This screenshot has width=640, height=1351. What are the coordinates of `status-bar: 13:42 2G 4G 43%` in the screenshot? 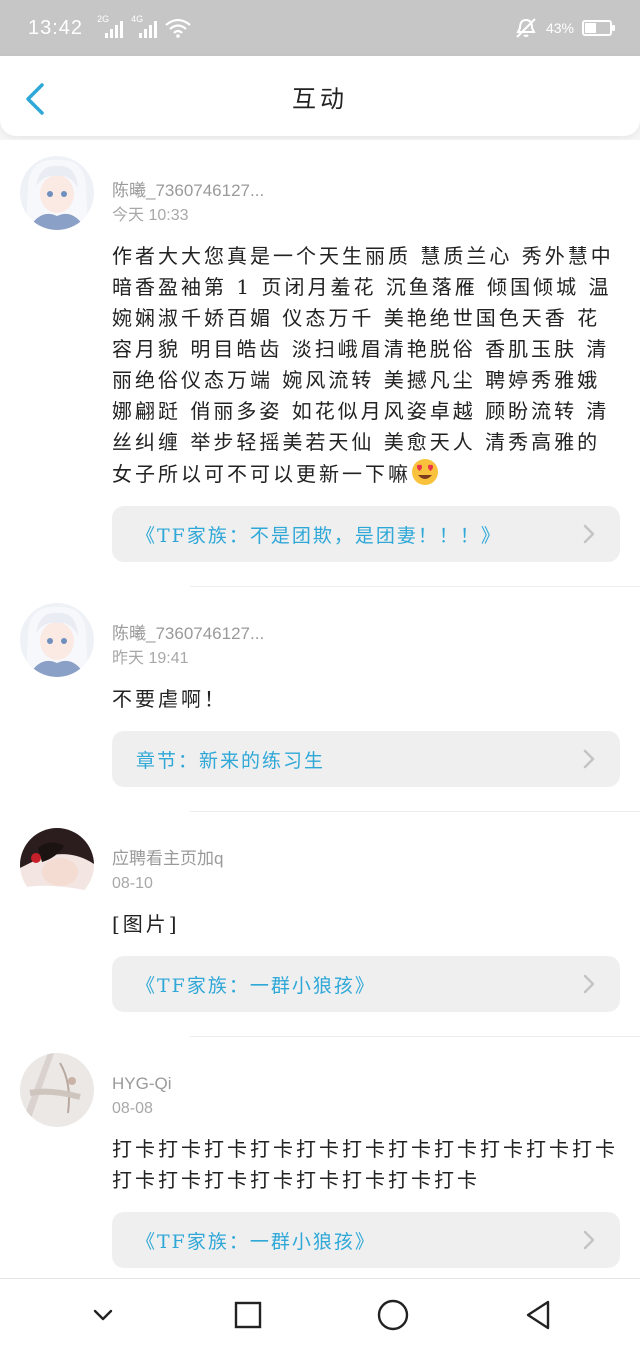 It's located at (320, 28).